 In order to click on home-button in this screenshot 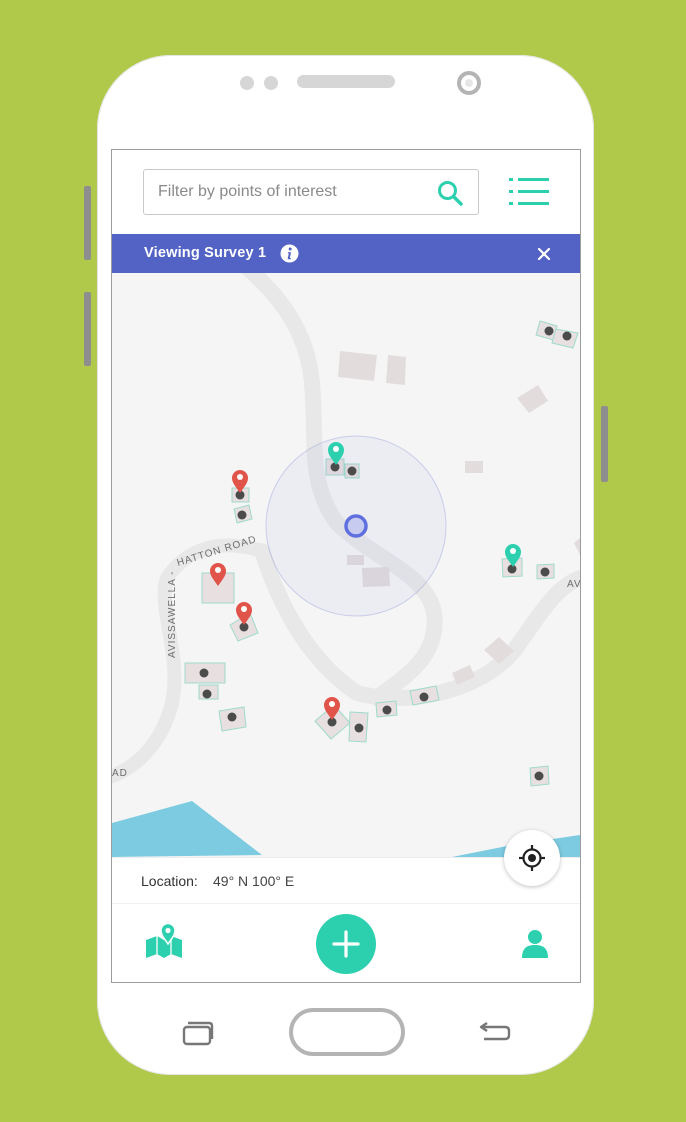, I will do `click(347, 1032)`.